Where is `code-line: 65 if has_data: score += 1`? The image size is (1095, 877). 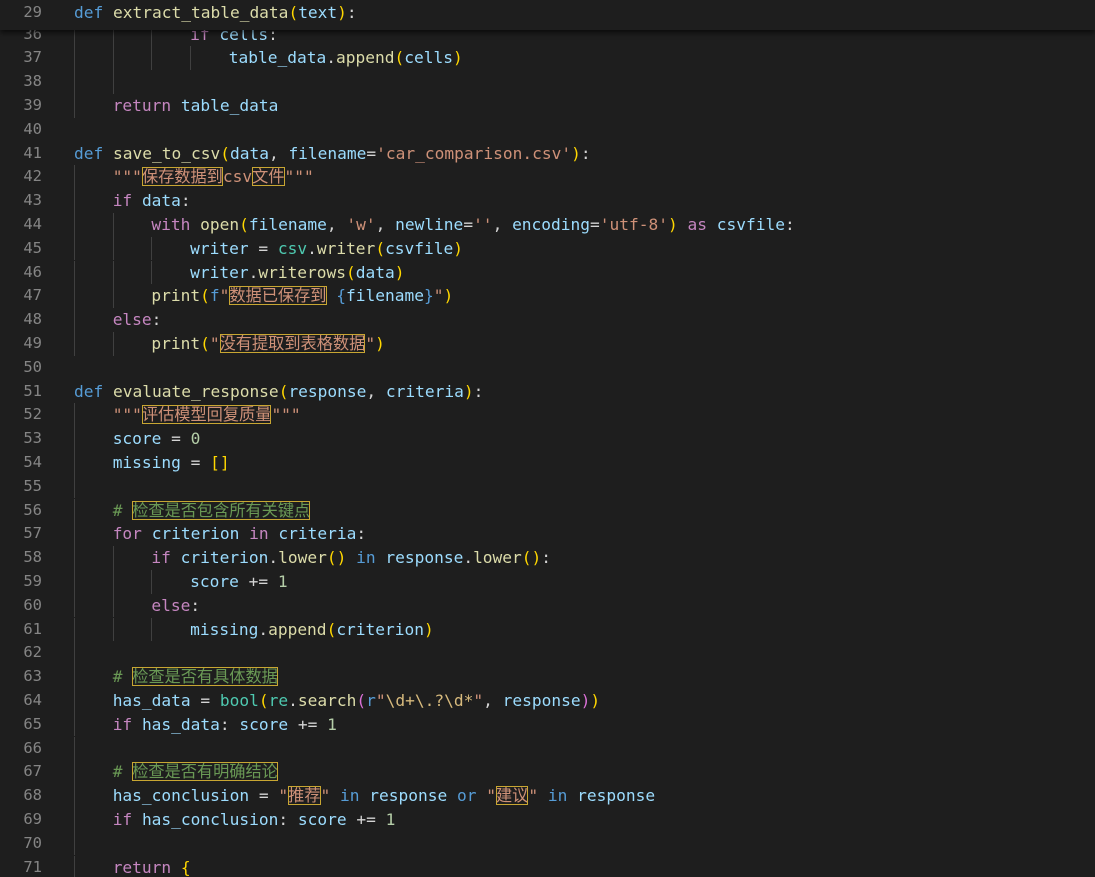
code-line: 65 if has_data: score += 1 is located at coordinates (547, 724).